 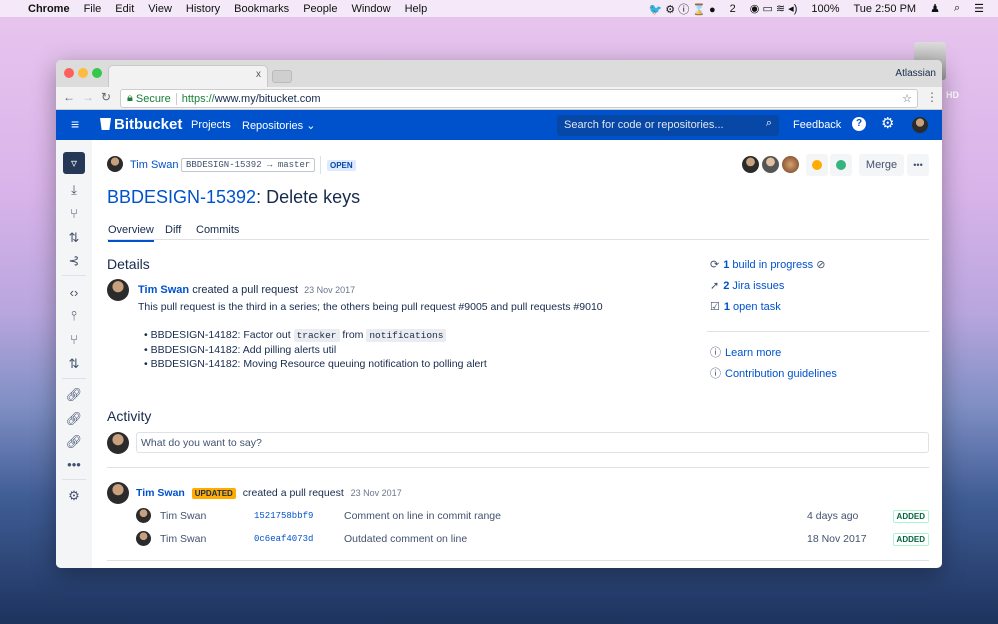 What do you see at coordinates (935, 8) in the screenshot?
I see `user-icon: ♟` at bounding box center [935, 8].